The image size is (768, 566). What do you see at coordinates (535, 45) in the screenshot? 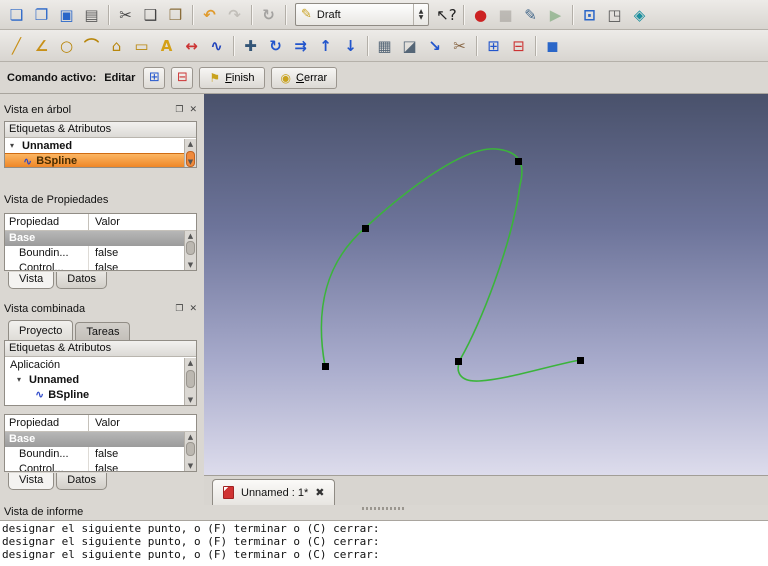
I see `toolbar-separator` at bounding box center [535, 45].